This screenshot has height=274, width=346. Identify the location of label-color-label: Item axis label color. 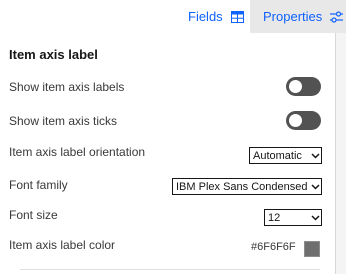
(62, 245).